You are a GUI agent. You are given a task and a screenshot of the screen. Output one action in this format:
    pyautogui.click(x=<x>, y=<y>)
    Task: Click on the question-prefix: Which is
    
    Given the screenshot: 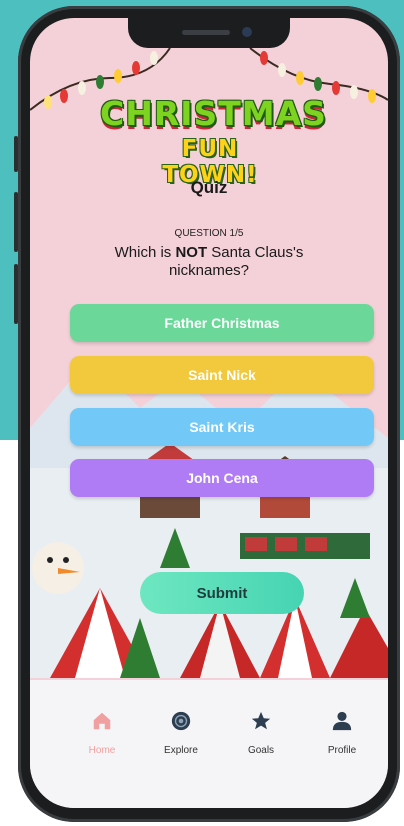 What is the action you would take?
    pyautogui.click(x=145, y=252)
    